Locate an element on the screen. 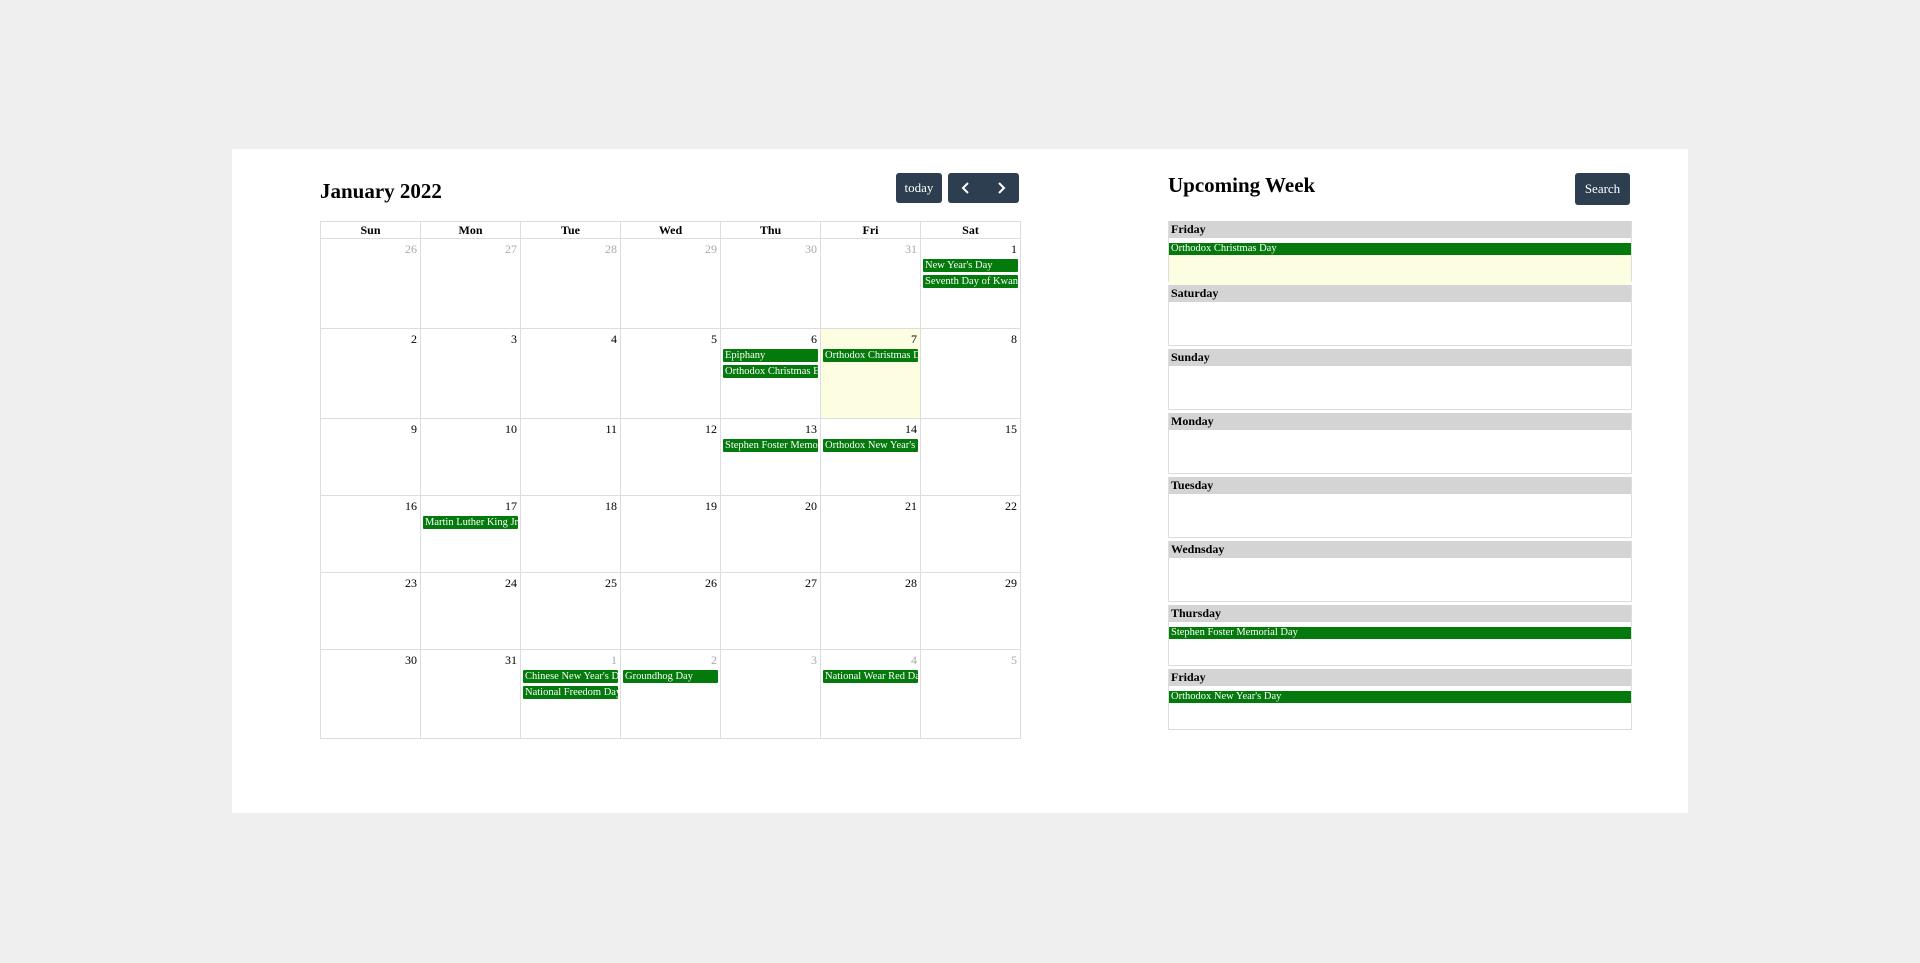 The width and height of the screenshot is (1920, 963). upcoming-week-title: Upcoming Week is located at coordinates (1242, 185).